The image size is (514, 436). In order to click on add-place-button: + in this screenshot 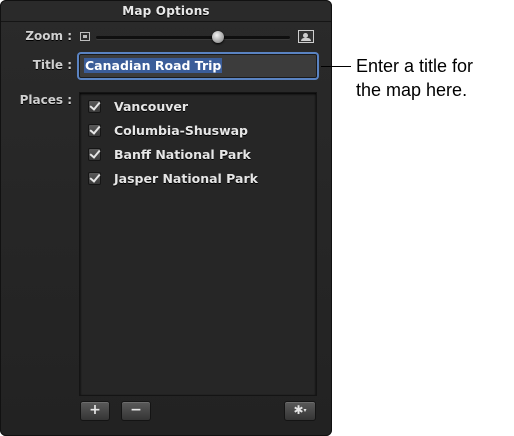, I will do `click(95, 411)`.